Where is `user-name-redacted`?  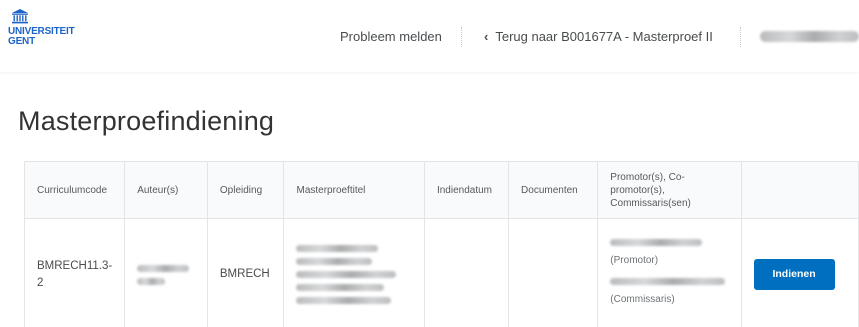
user-name-redacted is located at coordinates (809, 36).